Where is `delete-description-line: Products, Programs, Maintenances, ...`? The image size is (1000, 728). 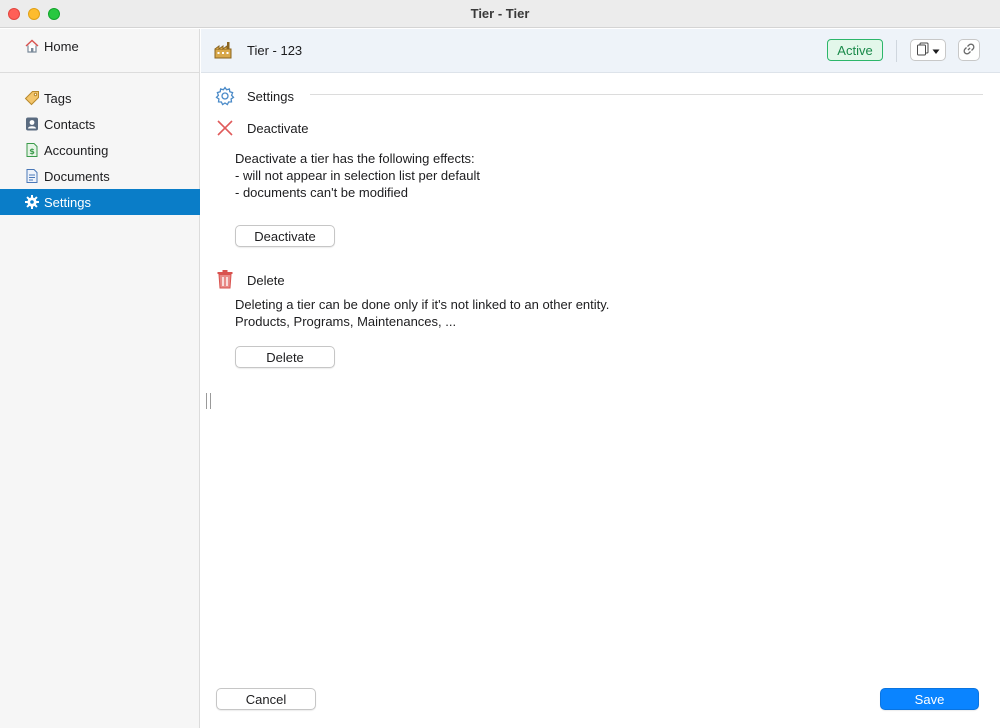
delete-description-line: Products, Programs, Maintenances, ... is located at coordinates (346, 321).